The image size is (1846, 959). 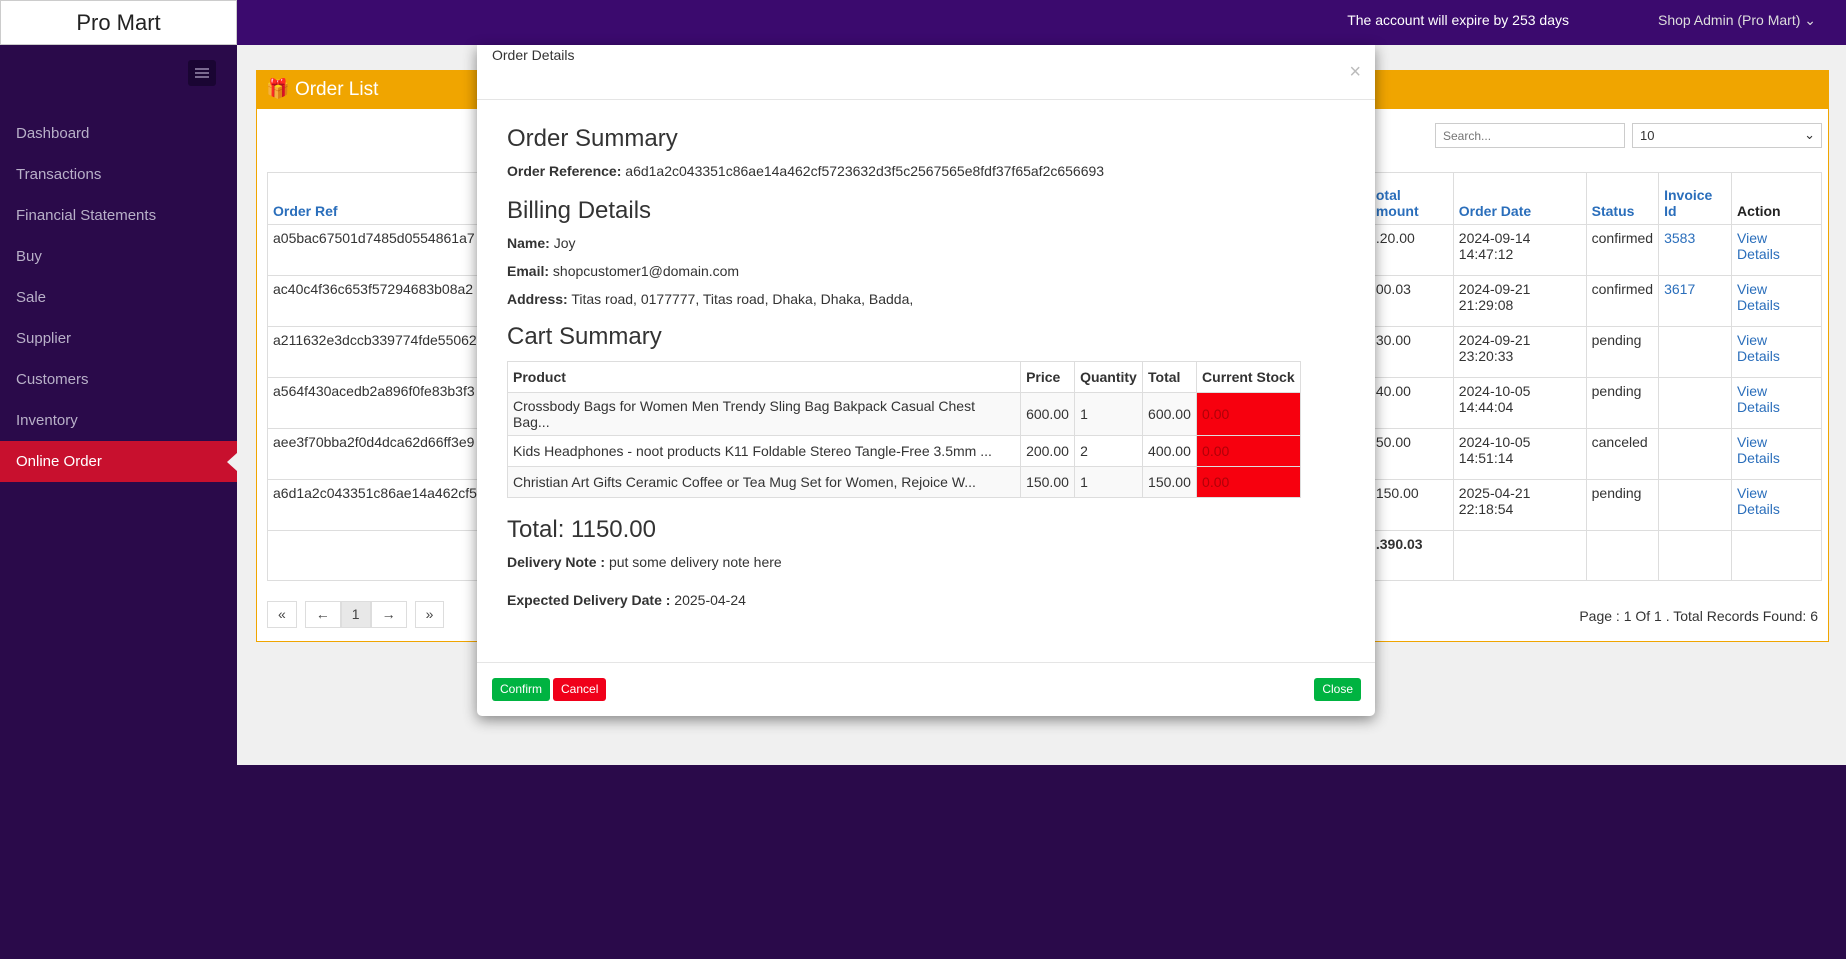 What do you see at coordinates (1048, 377) in the screenshot?
I see `cart-col-price: Price` at bounding box center [1048, 377].